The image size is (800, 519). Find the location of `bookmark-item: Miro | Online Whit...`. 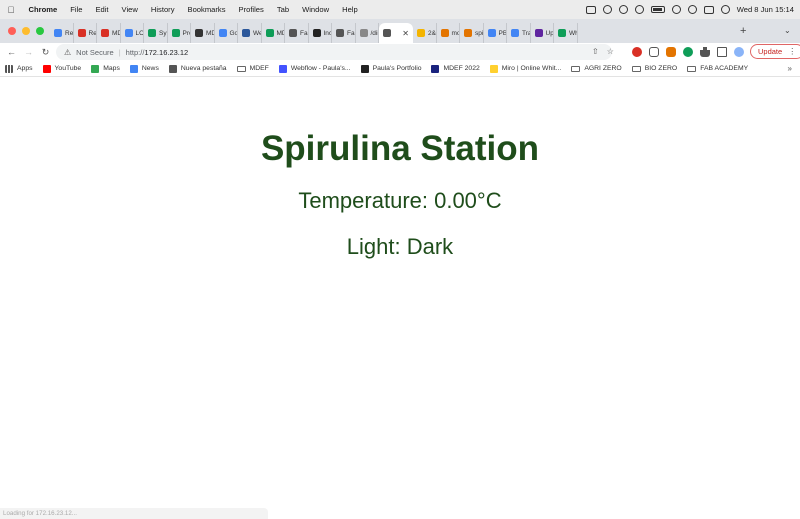

bookmark-item: Miro | Online Whit... is located at coordinates (526, 68).